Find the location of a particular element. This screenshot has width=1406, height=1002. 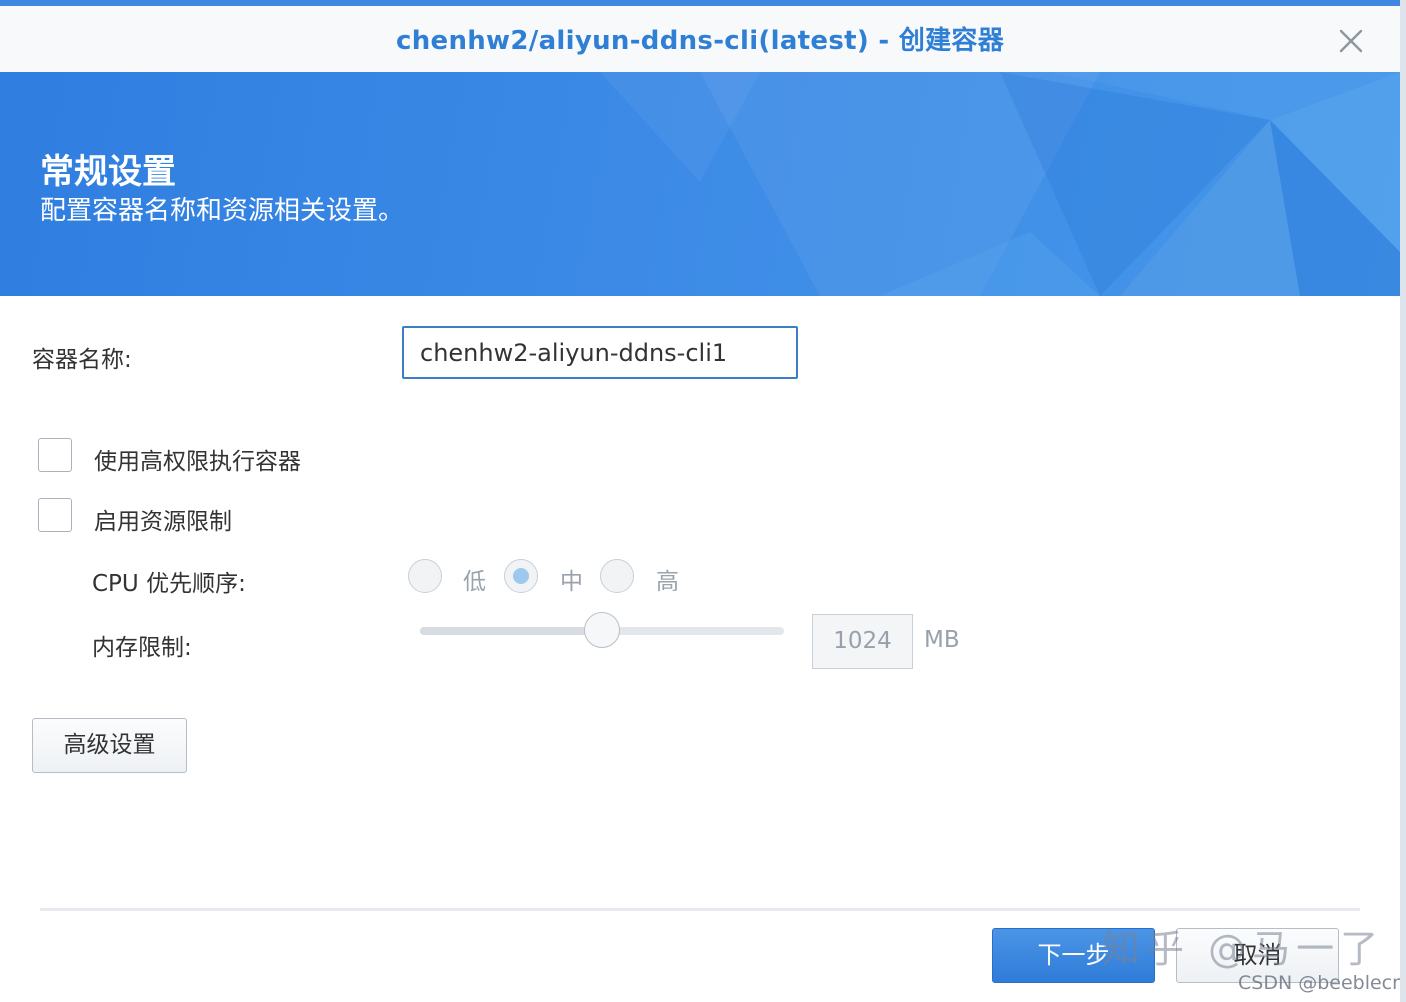

memory-limit-unit: MB is located at coordinates (942, 640).